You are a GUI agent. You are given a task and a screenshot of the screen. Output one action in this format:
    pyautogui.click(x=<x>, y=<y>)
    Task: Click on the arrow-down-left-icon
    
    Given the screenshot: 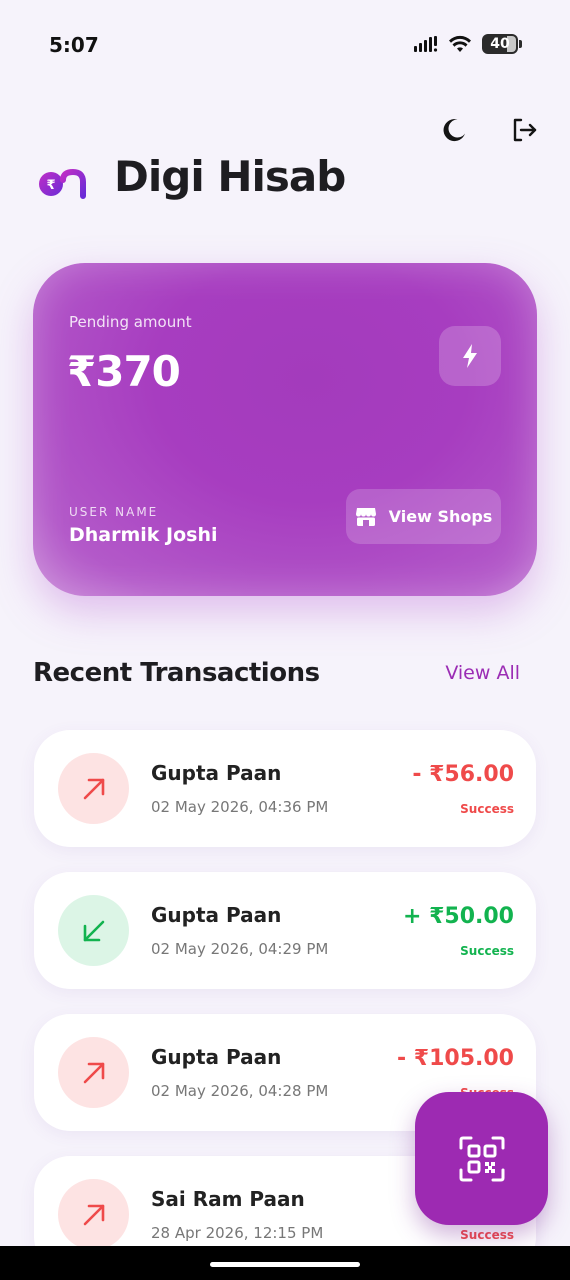 What is the action you would take?
    pyautogui.click(x=93, y=930)
    